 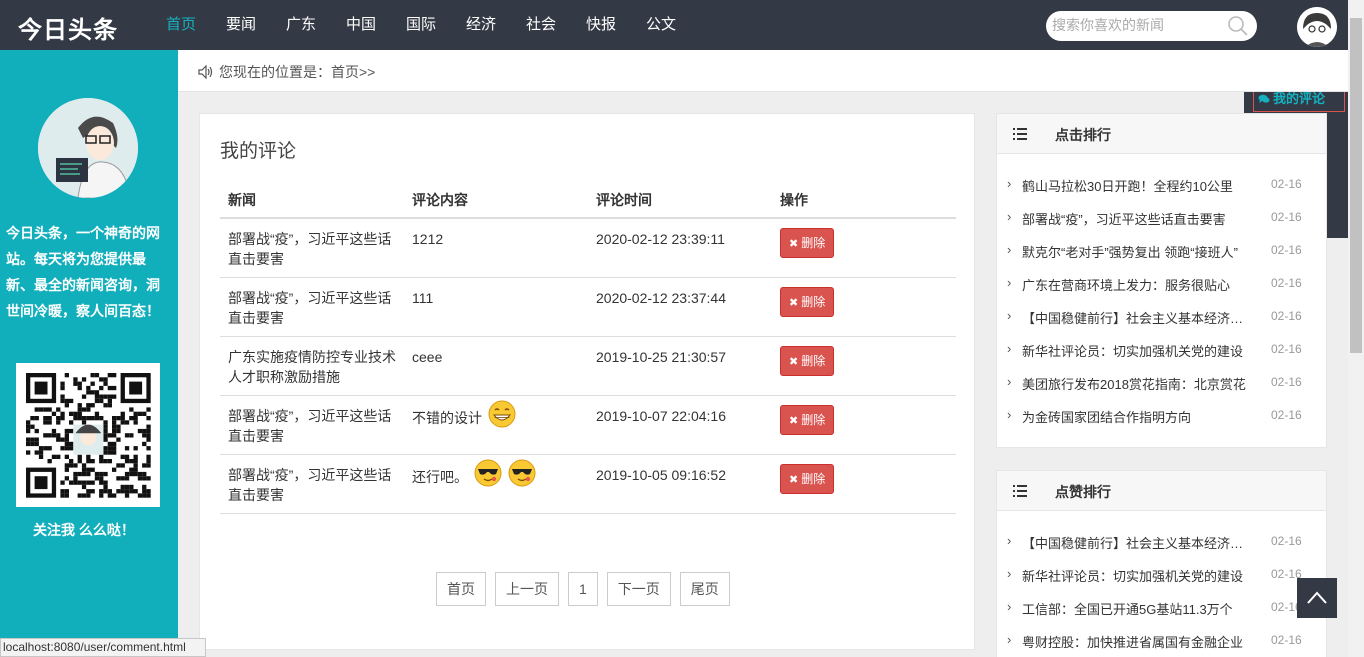 I want to click on rank-item-title: 鹤山马拉松30日开跑！全程约10公里, so click(x=1137, y=185).